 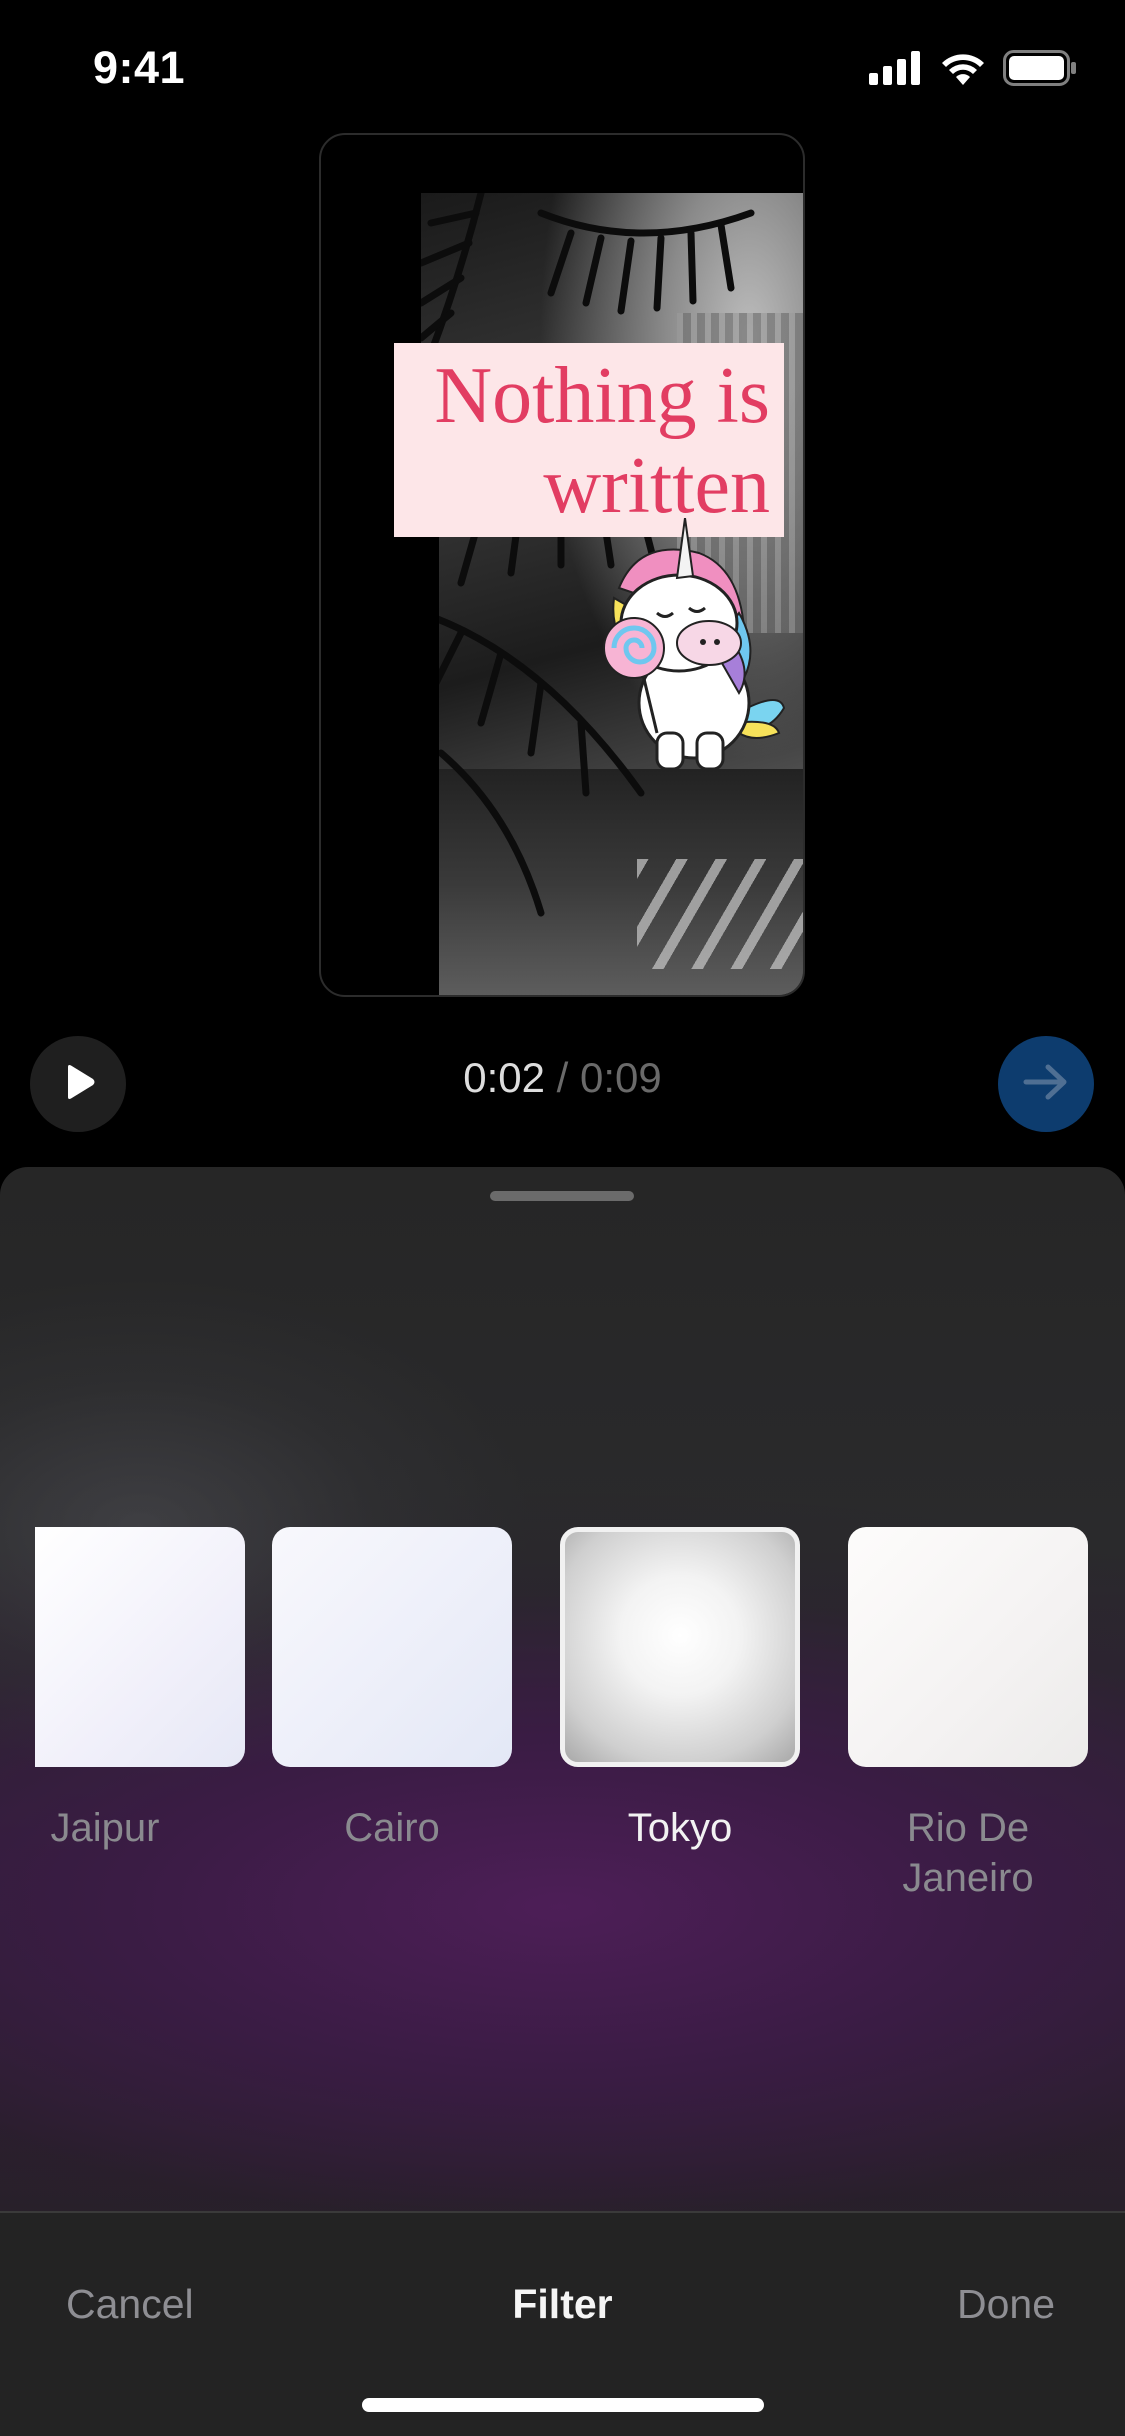 What do you see at coordinates (684, 645) in the screenshot?
I see `unicorn-sticker` at bounding box center [684, 645].